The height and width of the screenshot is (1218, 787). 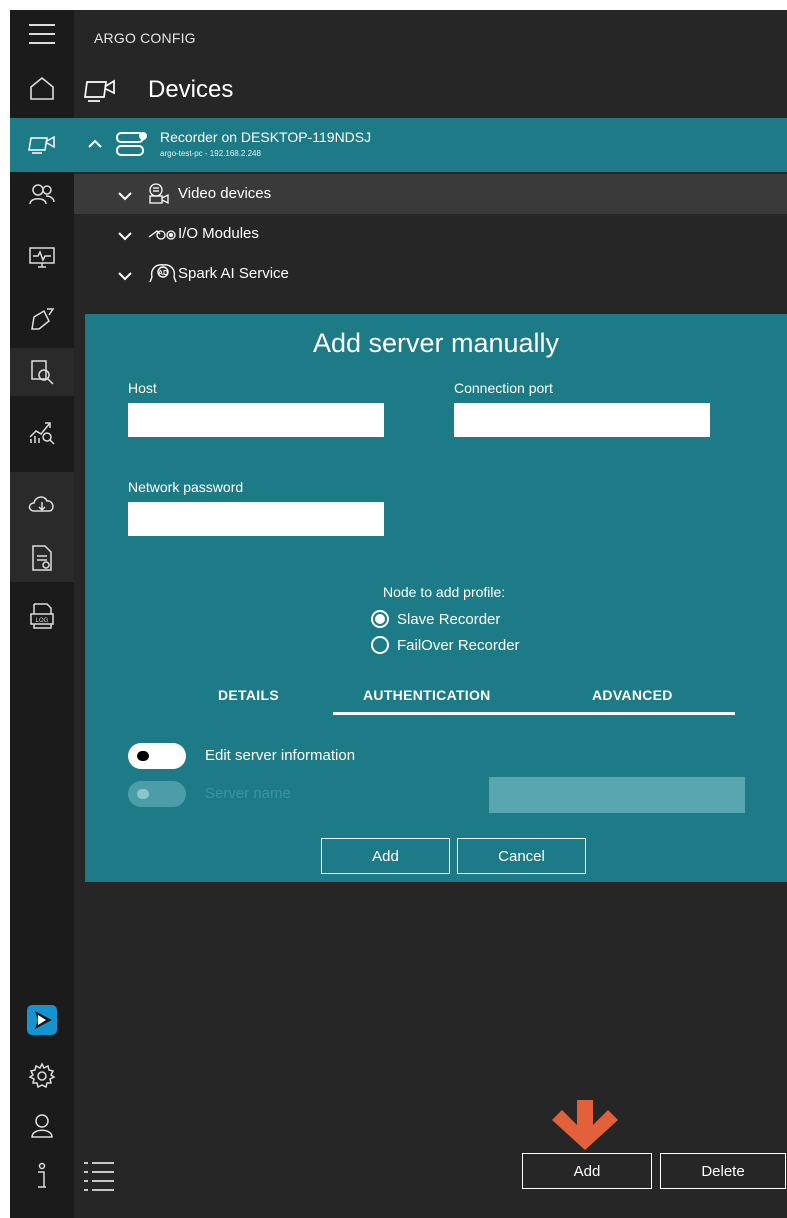 I want to click on menu-icon, so click(x=42, y=34).